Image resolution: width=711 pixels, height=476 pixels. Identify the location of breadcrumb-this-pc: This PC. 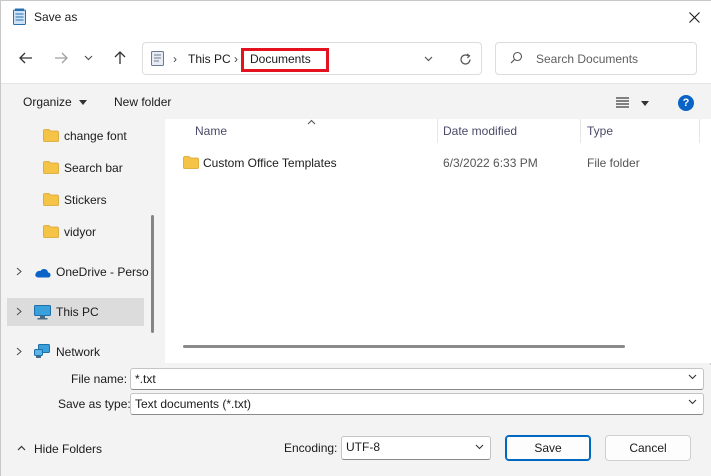
(209, 59).